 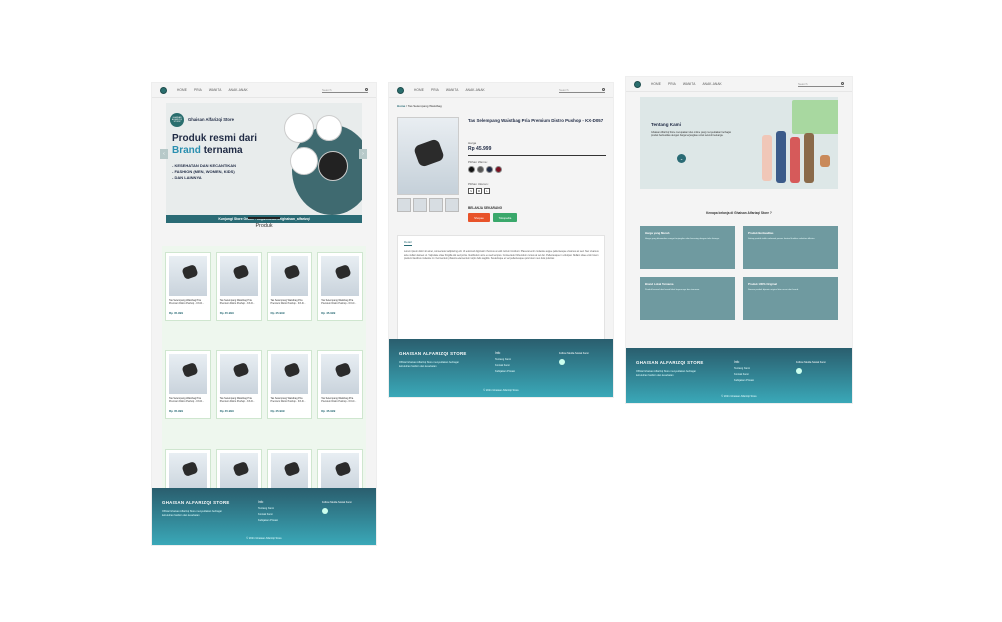 What do you see at coordinates (187, 177) in the screenshot?
I see `banner-point: - DAN LAINNYA` at bounding box center [187, 177].